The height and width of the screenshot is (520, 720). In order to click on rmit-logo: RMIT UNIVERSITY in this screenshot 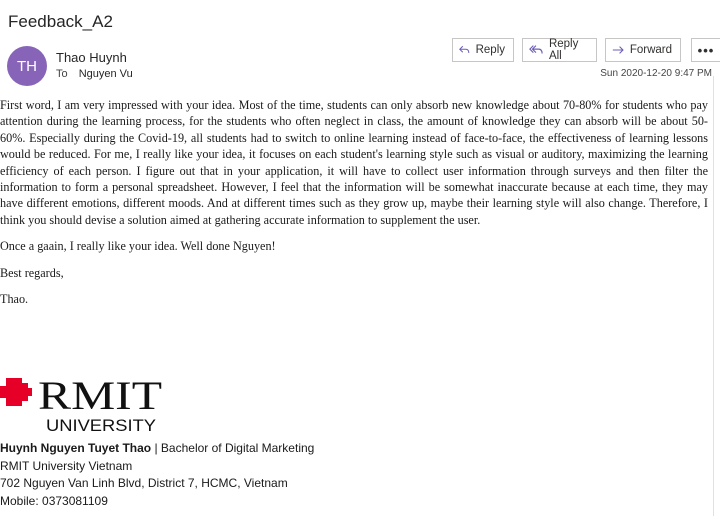, I will do `click(81, 404)`.